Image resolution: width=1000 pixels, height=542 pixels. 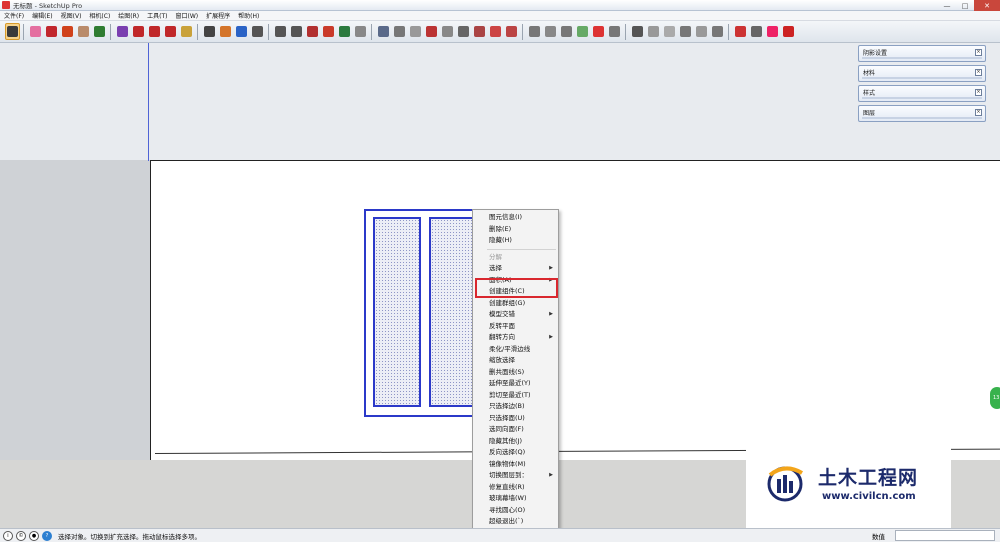 I want to click on tool-35-tool-button, so click(x=598, y=31).